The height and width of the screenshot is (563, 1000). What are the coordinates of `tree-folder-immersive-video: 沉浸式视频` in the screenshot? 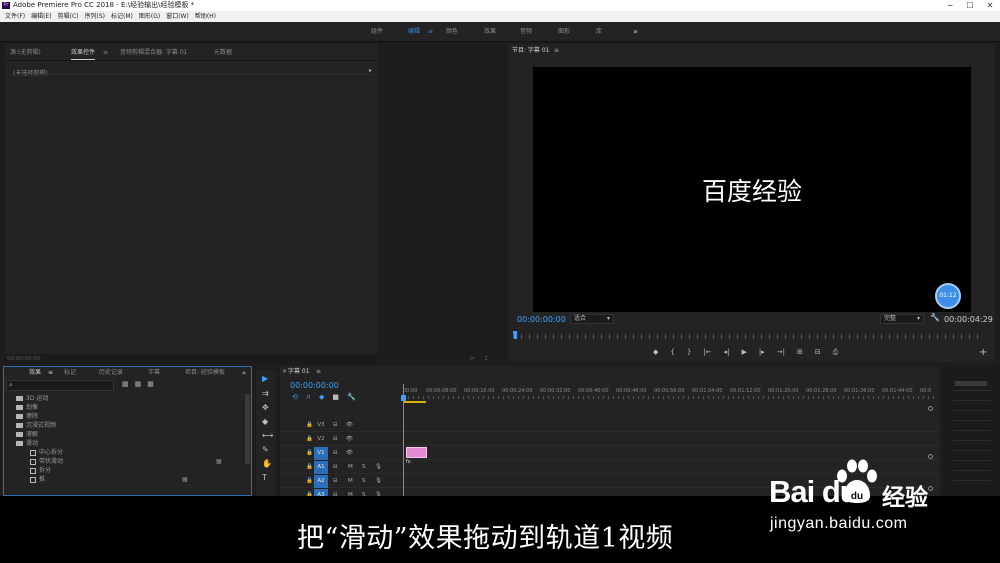 It's located at (124, 425).